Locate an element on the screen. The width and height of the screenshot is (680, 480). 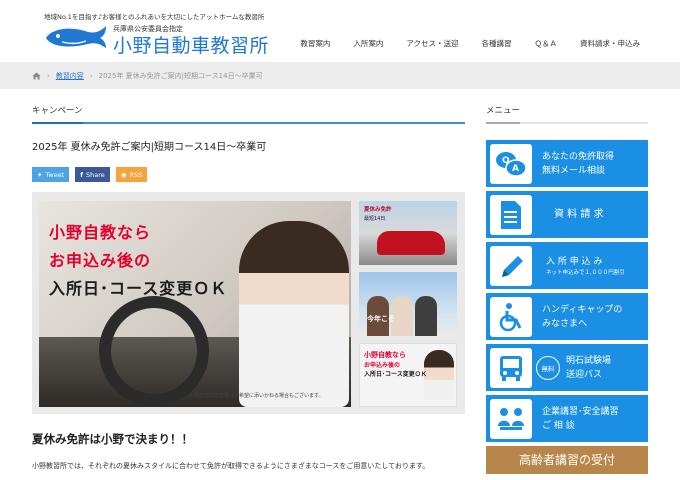
banner-headline-1: 小野自教なら is located at coordinates (100, 232).